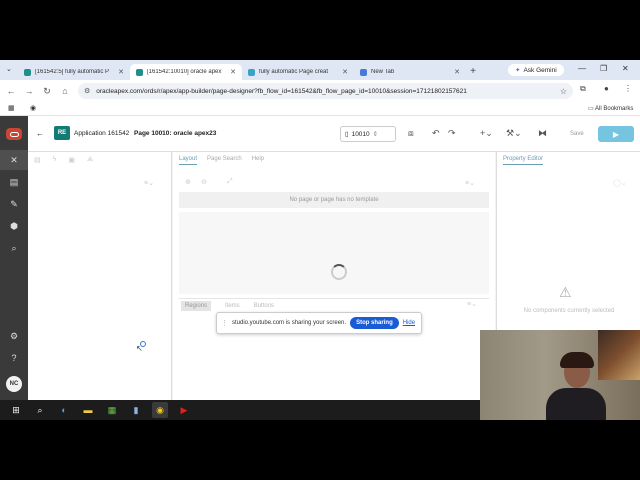  I want to click on ask-gemini-label: Ask Gemini, so click(540, 70).